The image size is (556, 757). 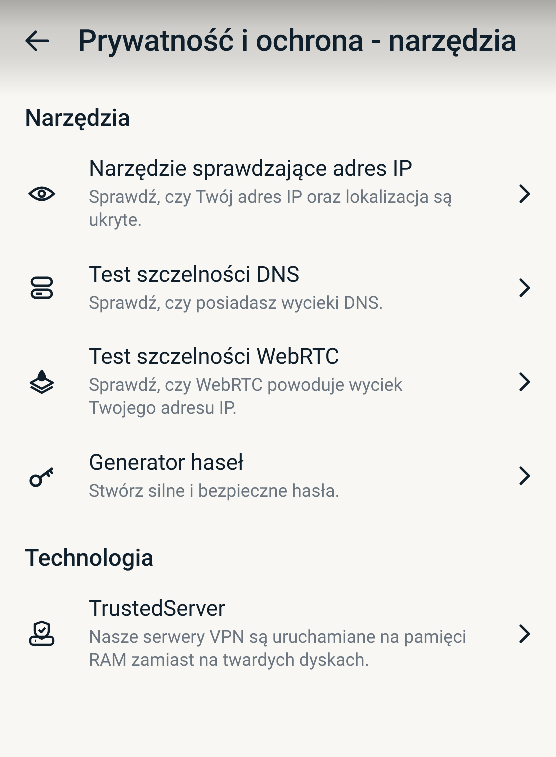 I want to click on section-heading: Narzędzia, so click(x=78, y=118).